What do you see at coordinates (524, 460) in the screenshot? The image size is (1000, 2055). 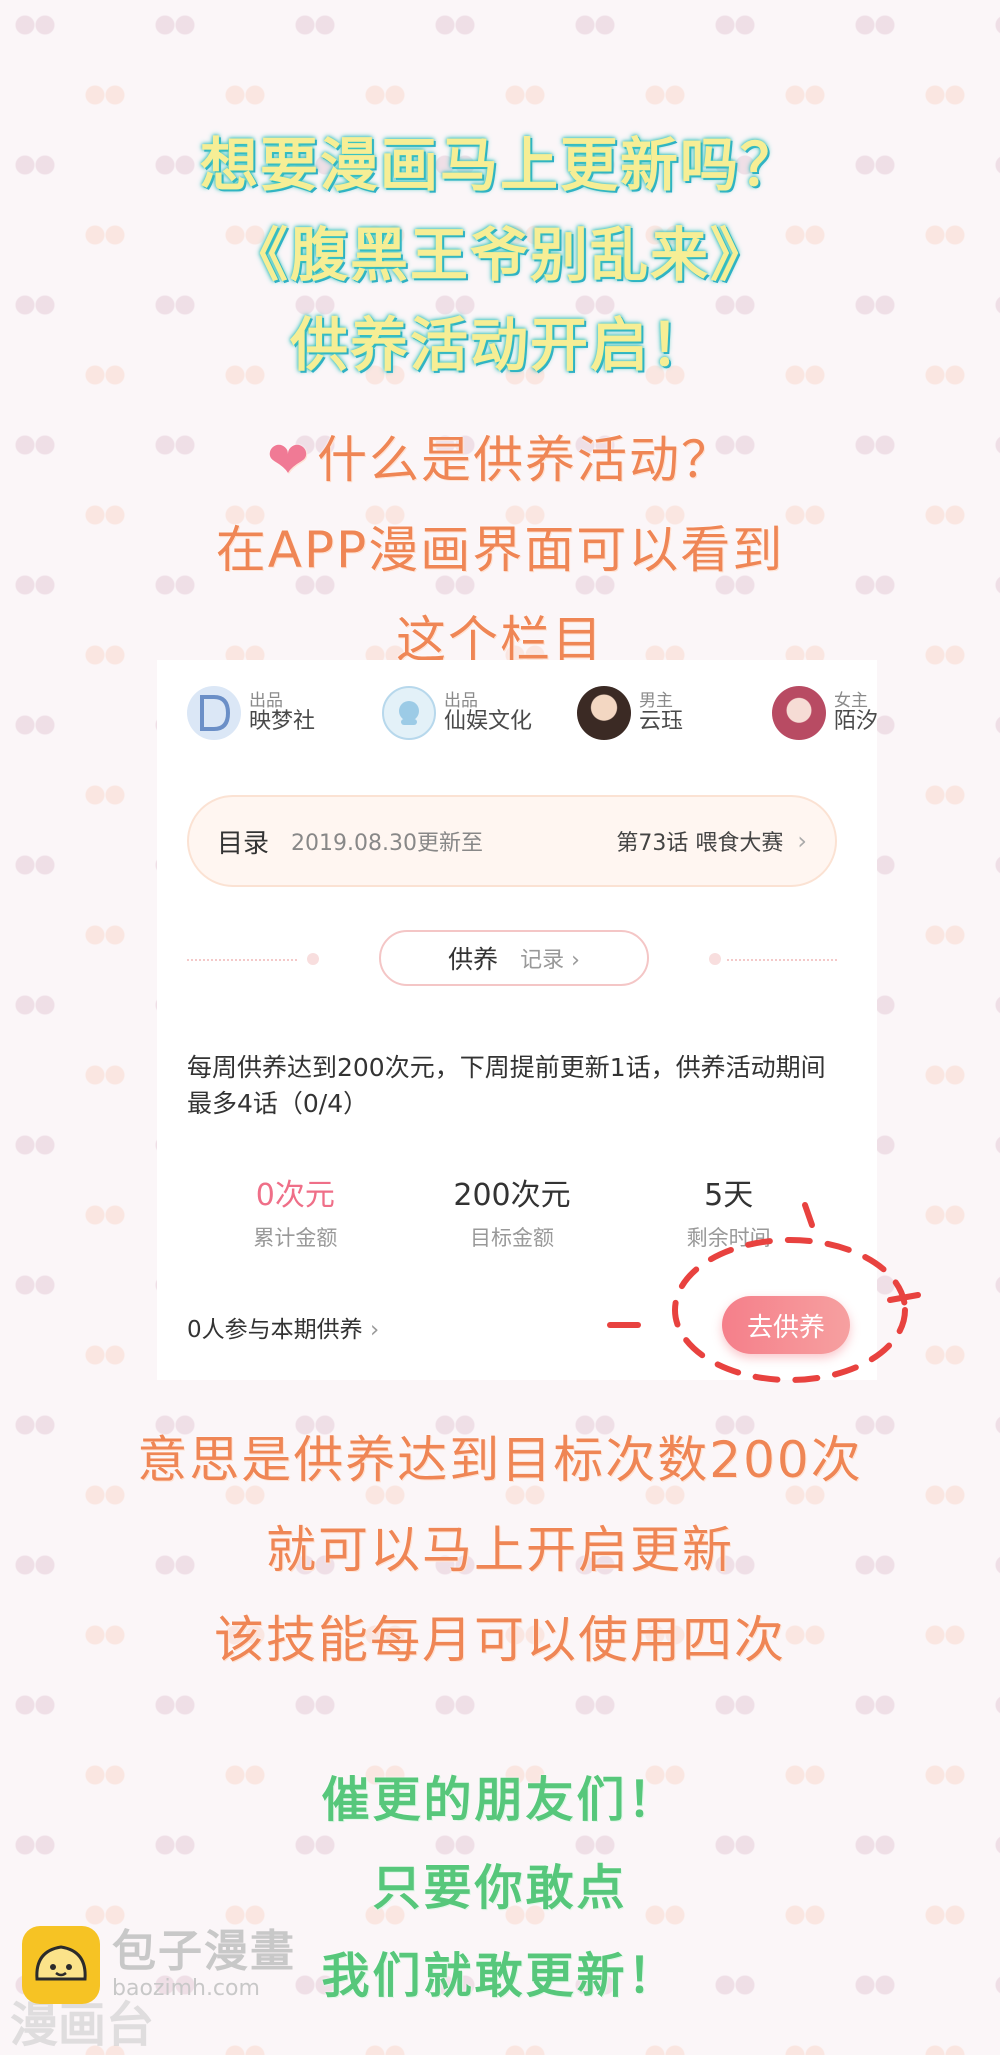 I see `intro-question-text: 什么是供养活动？` at bounding box center [524, 460].